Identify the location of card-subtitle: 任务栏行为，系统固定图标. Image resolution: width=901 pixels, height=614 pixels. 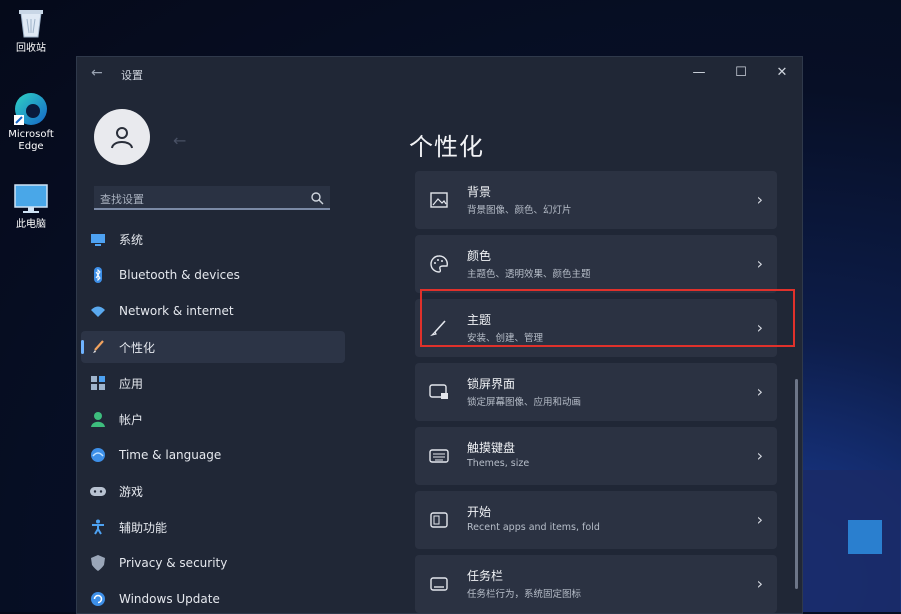
(524, 594).